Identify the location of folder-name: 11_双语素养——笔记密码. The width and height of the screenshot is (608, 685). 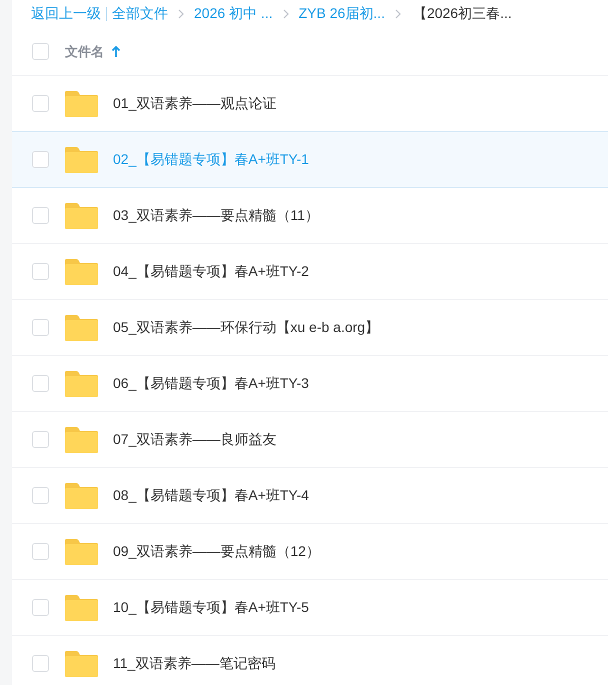
(194, 663).